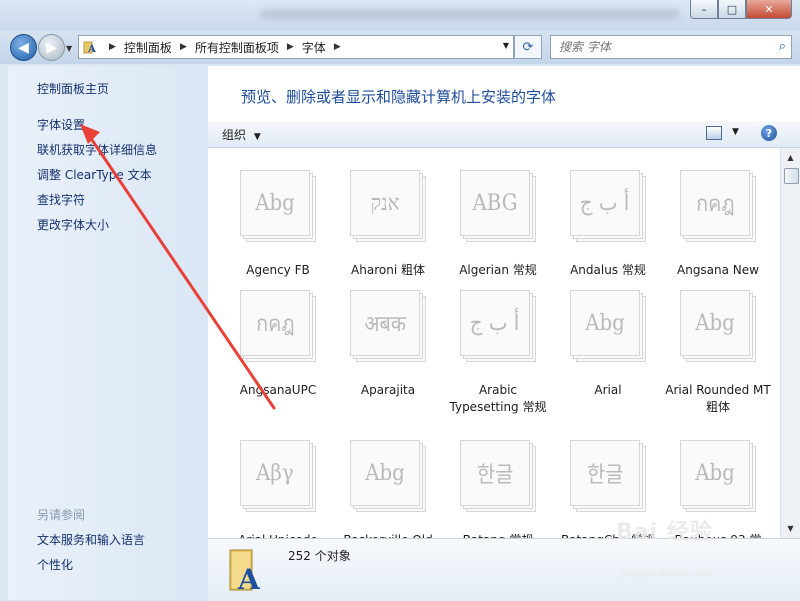 This screenshot has width=800, height=601. What do you see at coordinates (275, 473) in the screenshot?
I see `font-preview-glyph: Αβγ` at bounding box center [275, 473].